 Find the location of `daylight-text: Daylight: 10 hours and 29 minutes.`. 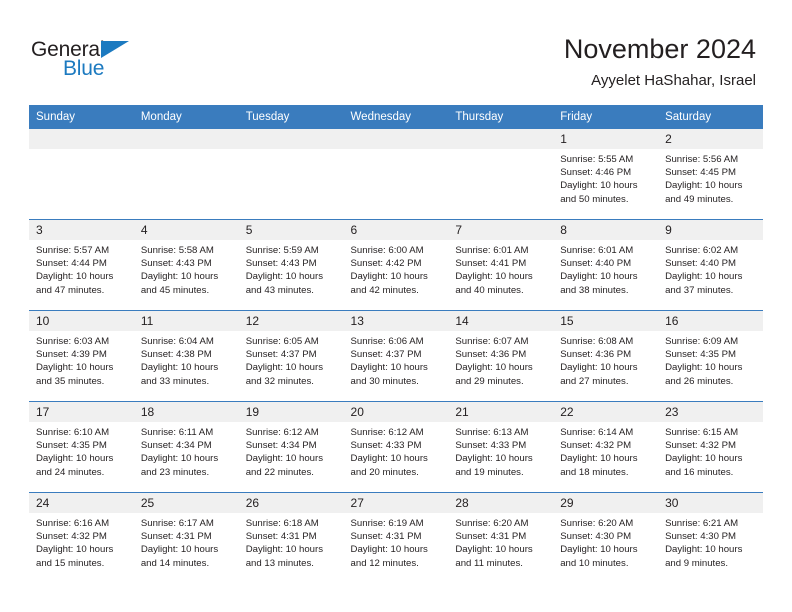

daylight-text: Daylight: 10 hours and 29 minutes. is located at coordinates (494, 374).